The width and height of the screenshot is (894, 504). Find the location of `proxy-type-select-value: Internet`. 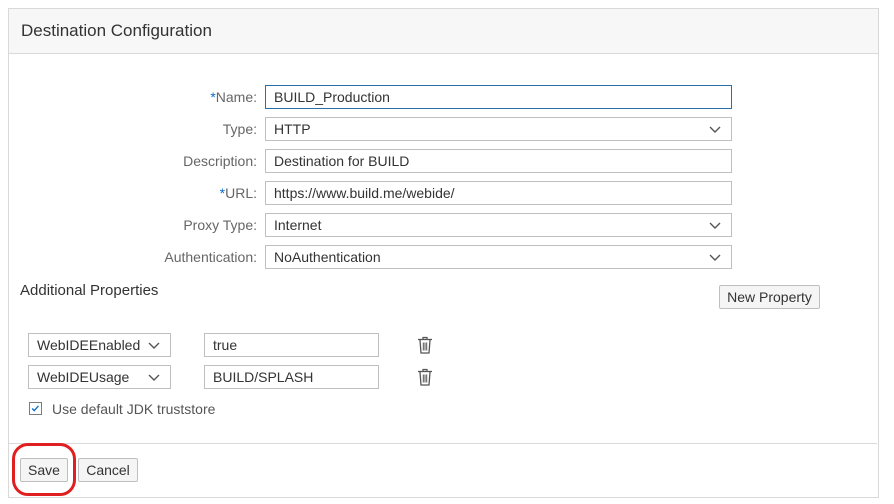

proxy-type-select-value: Internet is located at coordinates (298, 225).